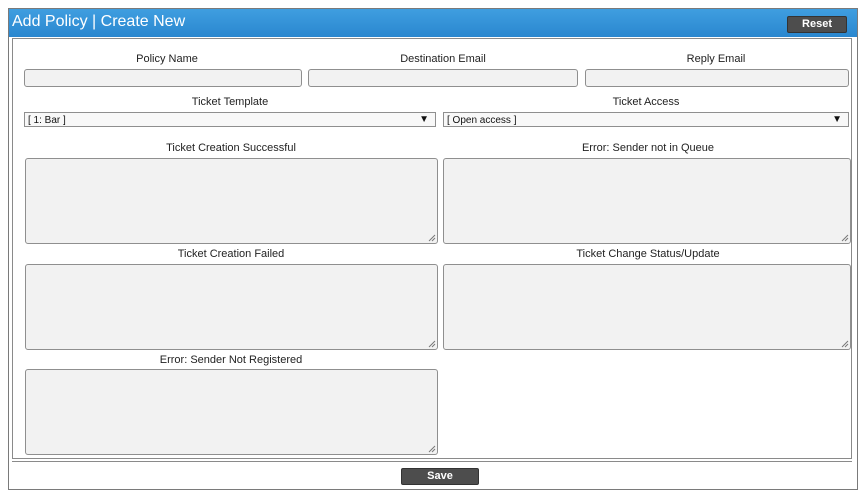 The width and height of the screenshot is (858, 490). I want to click on ticket-template-label: Ticket Template, so click(230, 102).